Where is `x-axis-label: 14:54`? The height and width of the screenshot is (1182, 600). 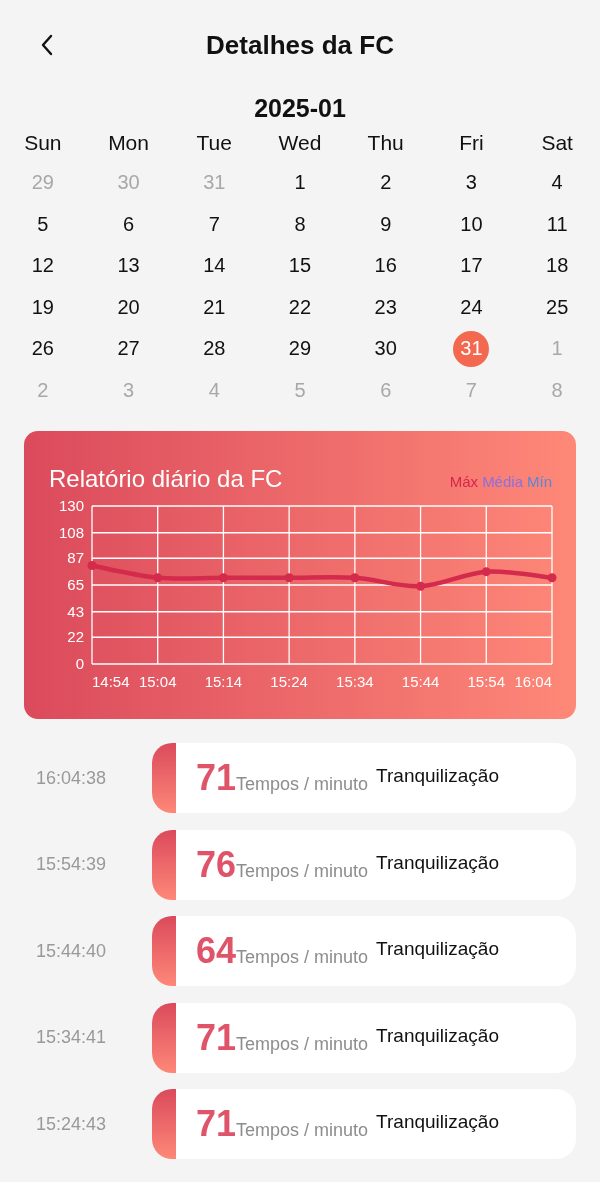 x-axis-label: 14:54 is located at coordinates (111, 681).